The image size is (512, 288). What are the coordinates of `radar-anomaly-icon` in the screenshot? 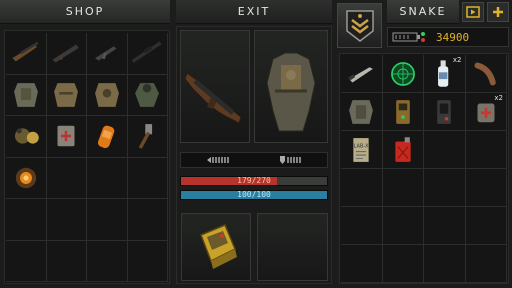 It's located at (402, 73).